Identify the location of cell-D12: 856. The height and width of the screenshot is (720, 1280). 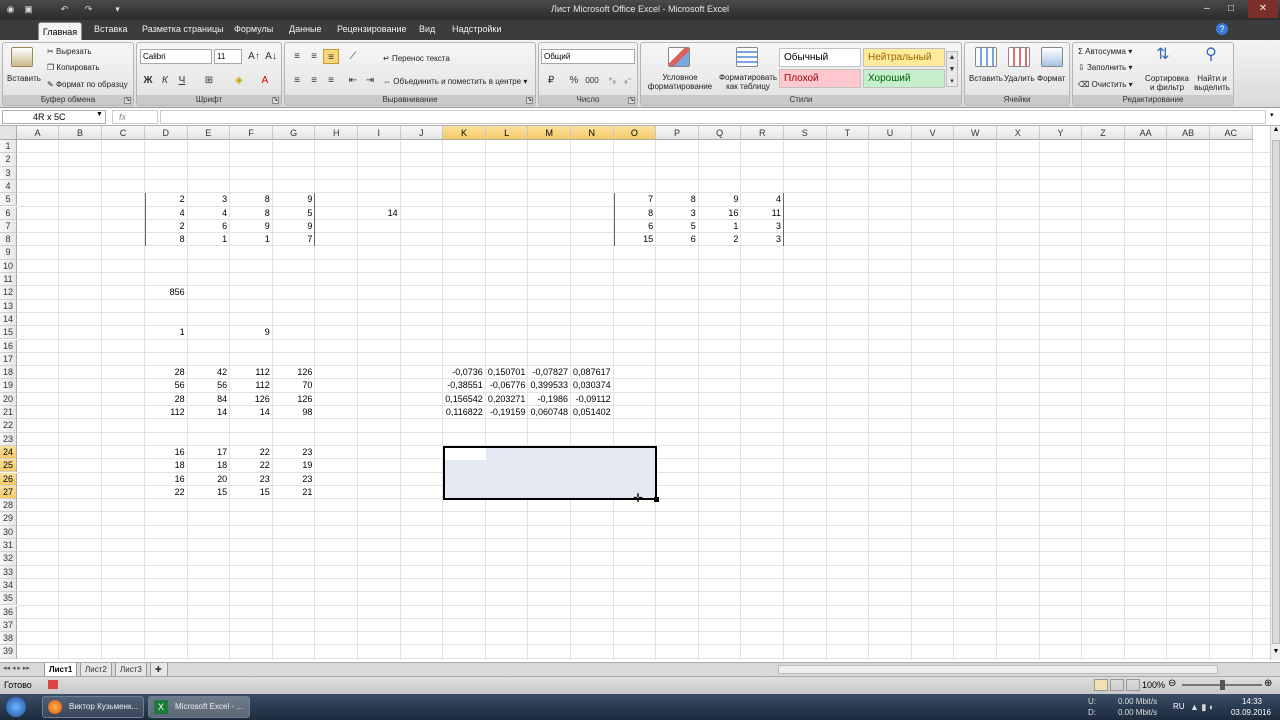
(166, 292).